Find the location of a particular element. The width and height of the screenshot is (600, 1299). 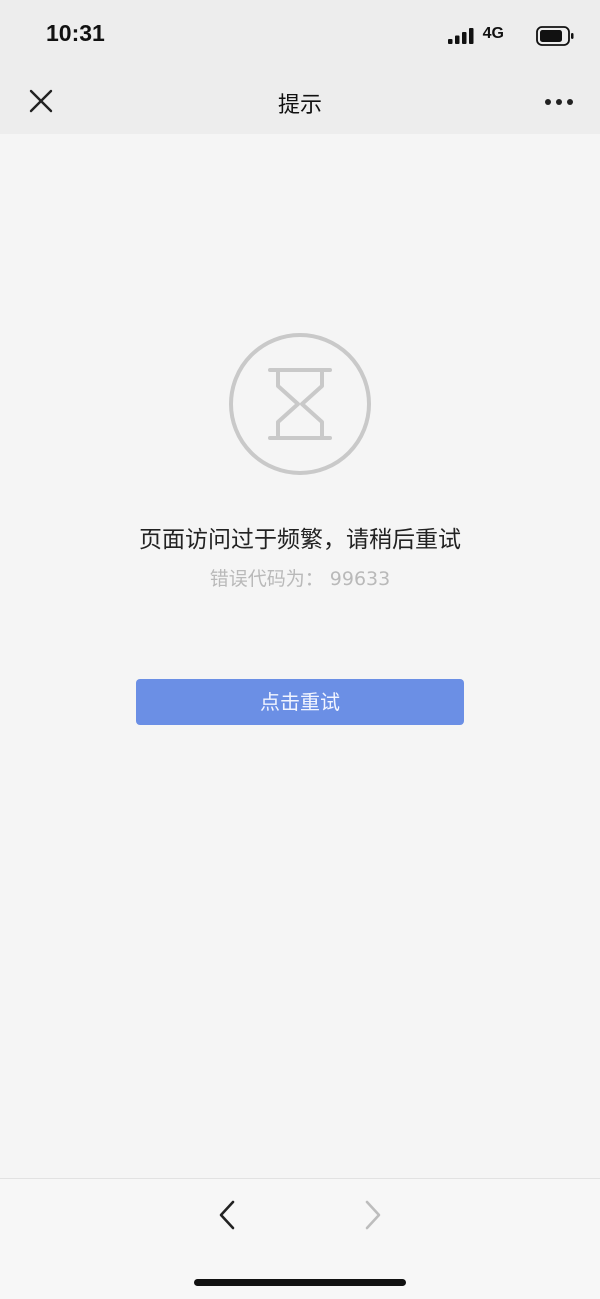

error-message: 页面访问过于频繁，请稍后重试 is located at coordinates (300, 540).